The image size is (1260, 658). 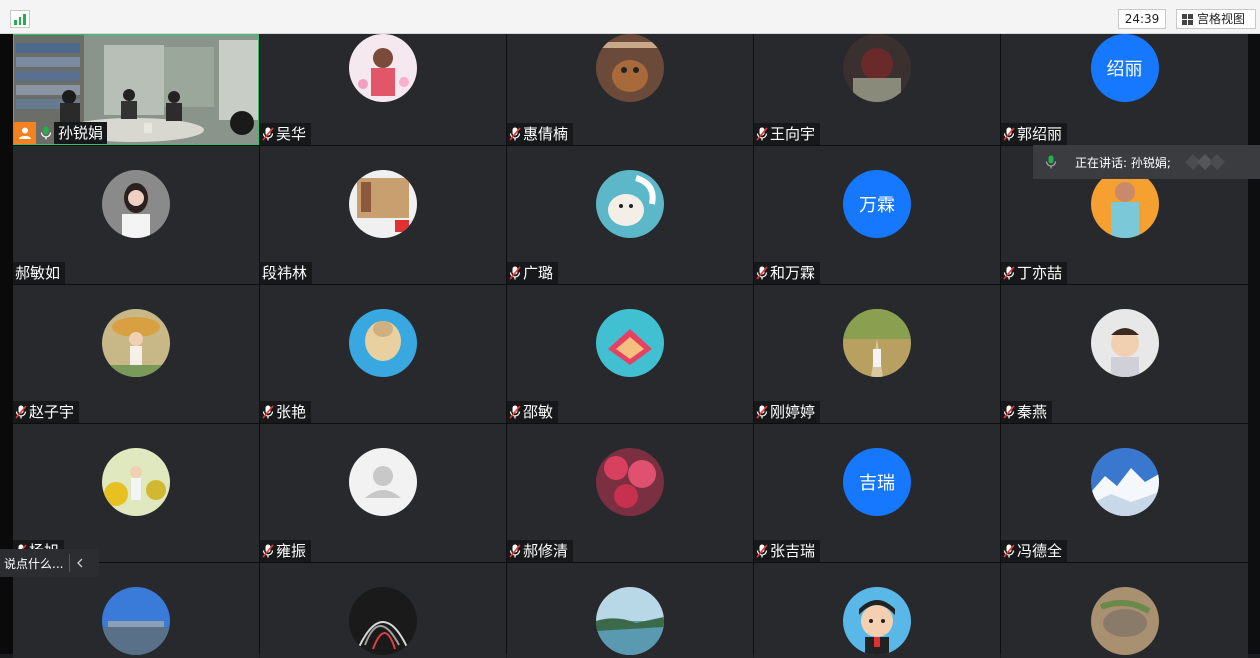 What do you see at coordinates (291, 551) in the screenshot?
I see `participant-name: 雍振` at bounding box center [291, 551].